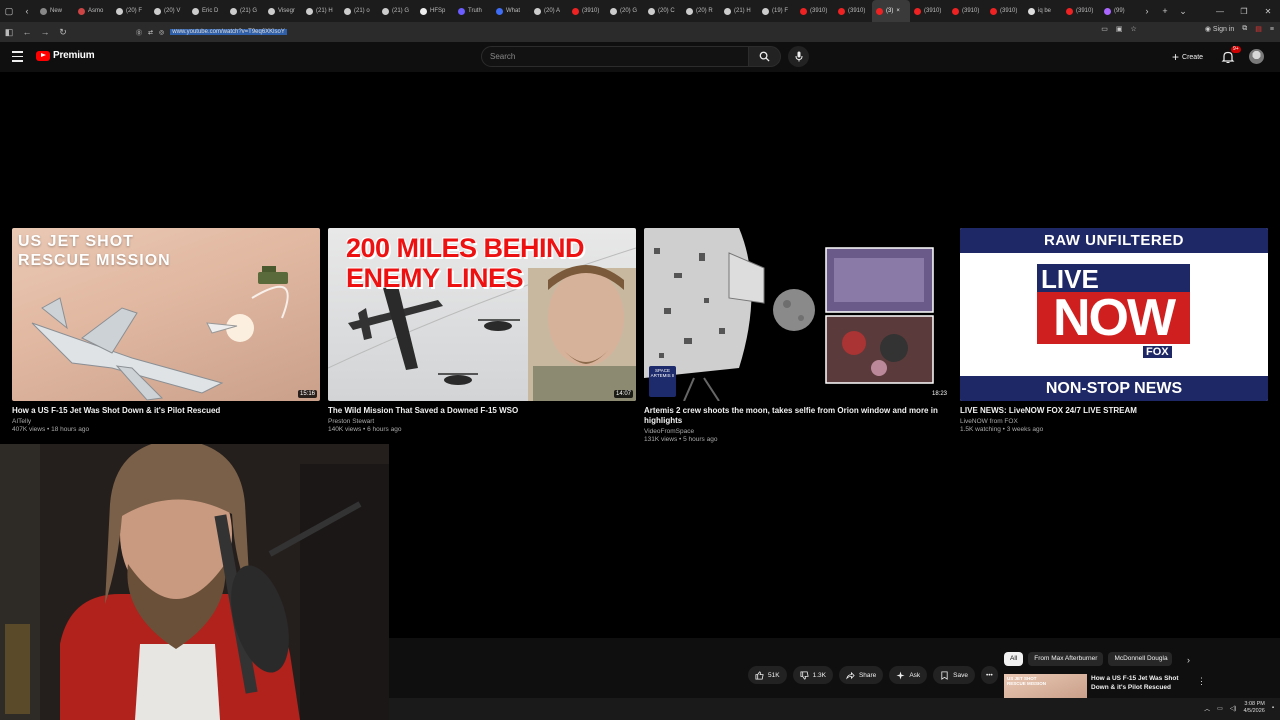 Image resolution: width=1280 pixels, height=720 pixels. Describe the element at coordinates (169, 11) in the screenshot. I see `browser-tab: (20) V` at that location.